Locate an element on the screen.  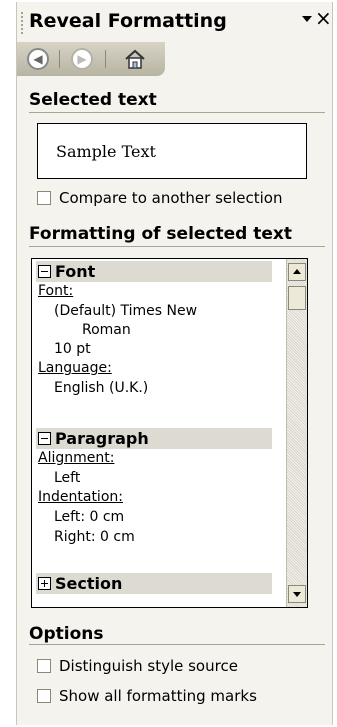
distinguish-style-row: Distinguish style source is located at coordinates (137, 666).